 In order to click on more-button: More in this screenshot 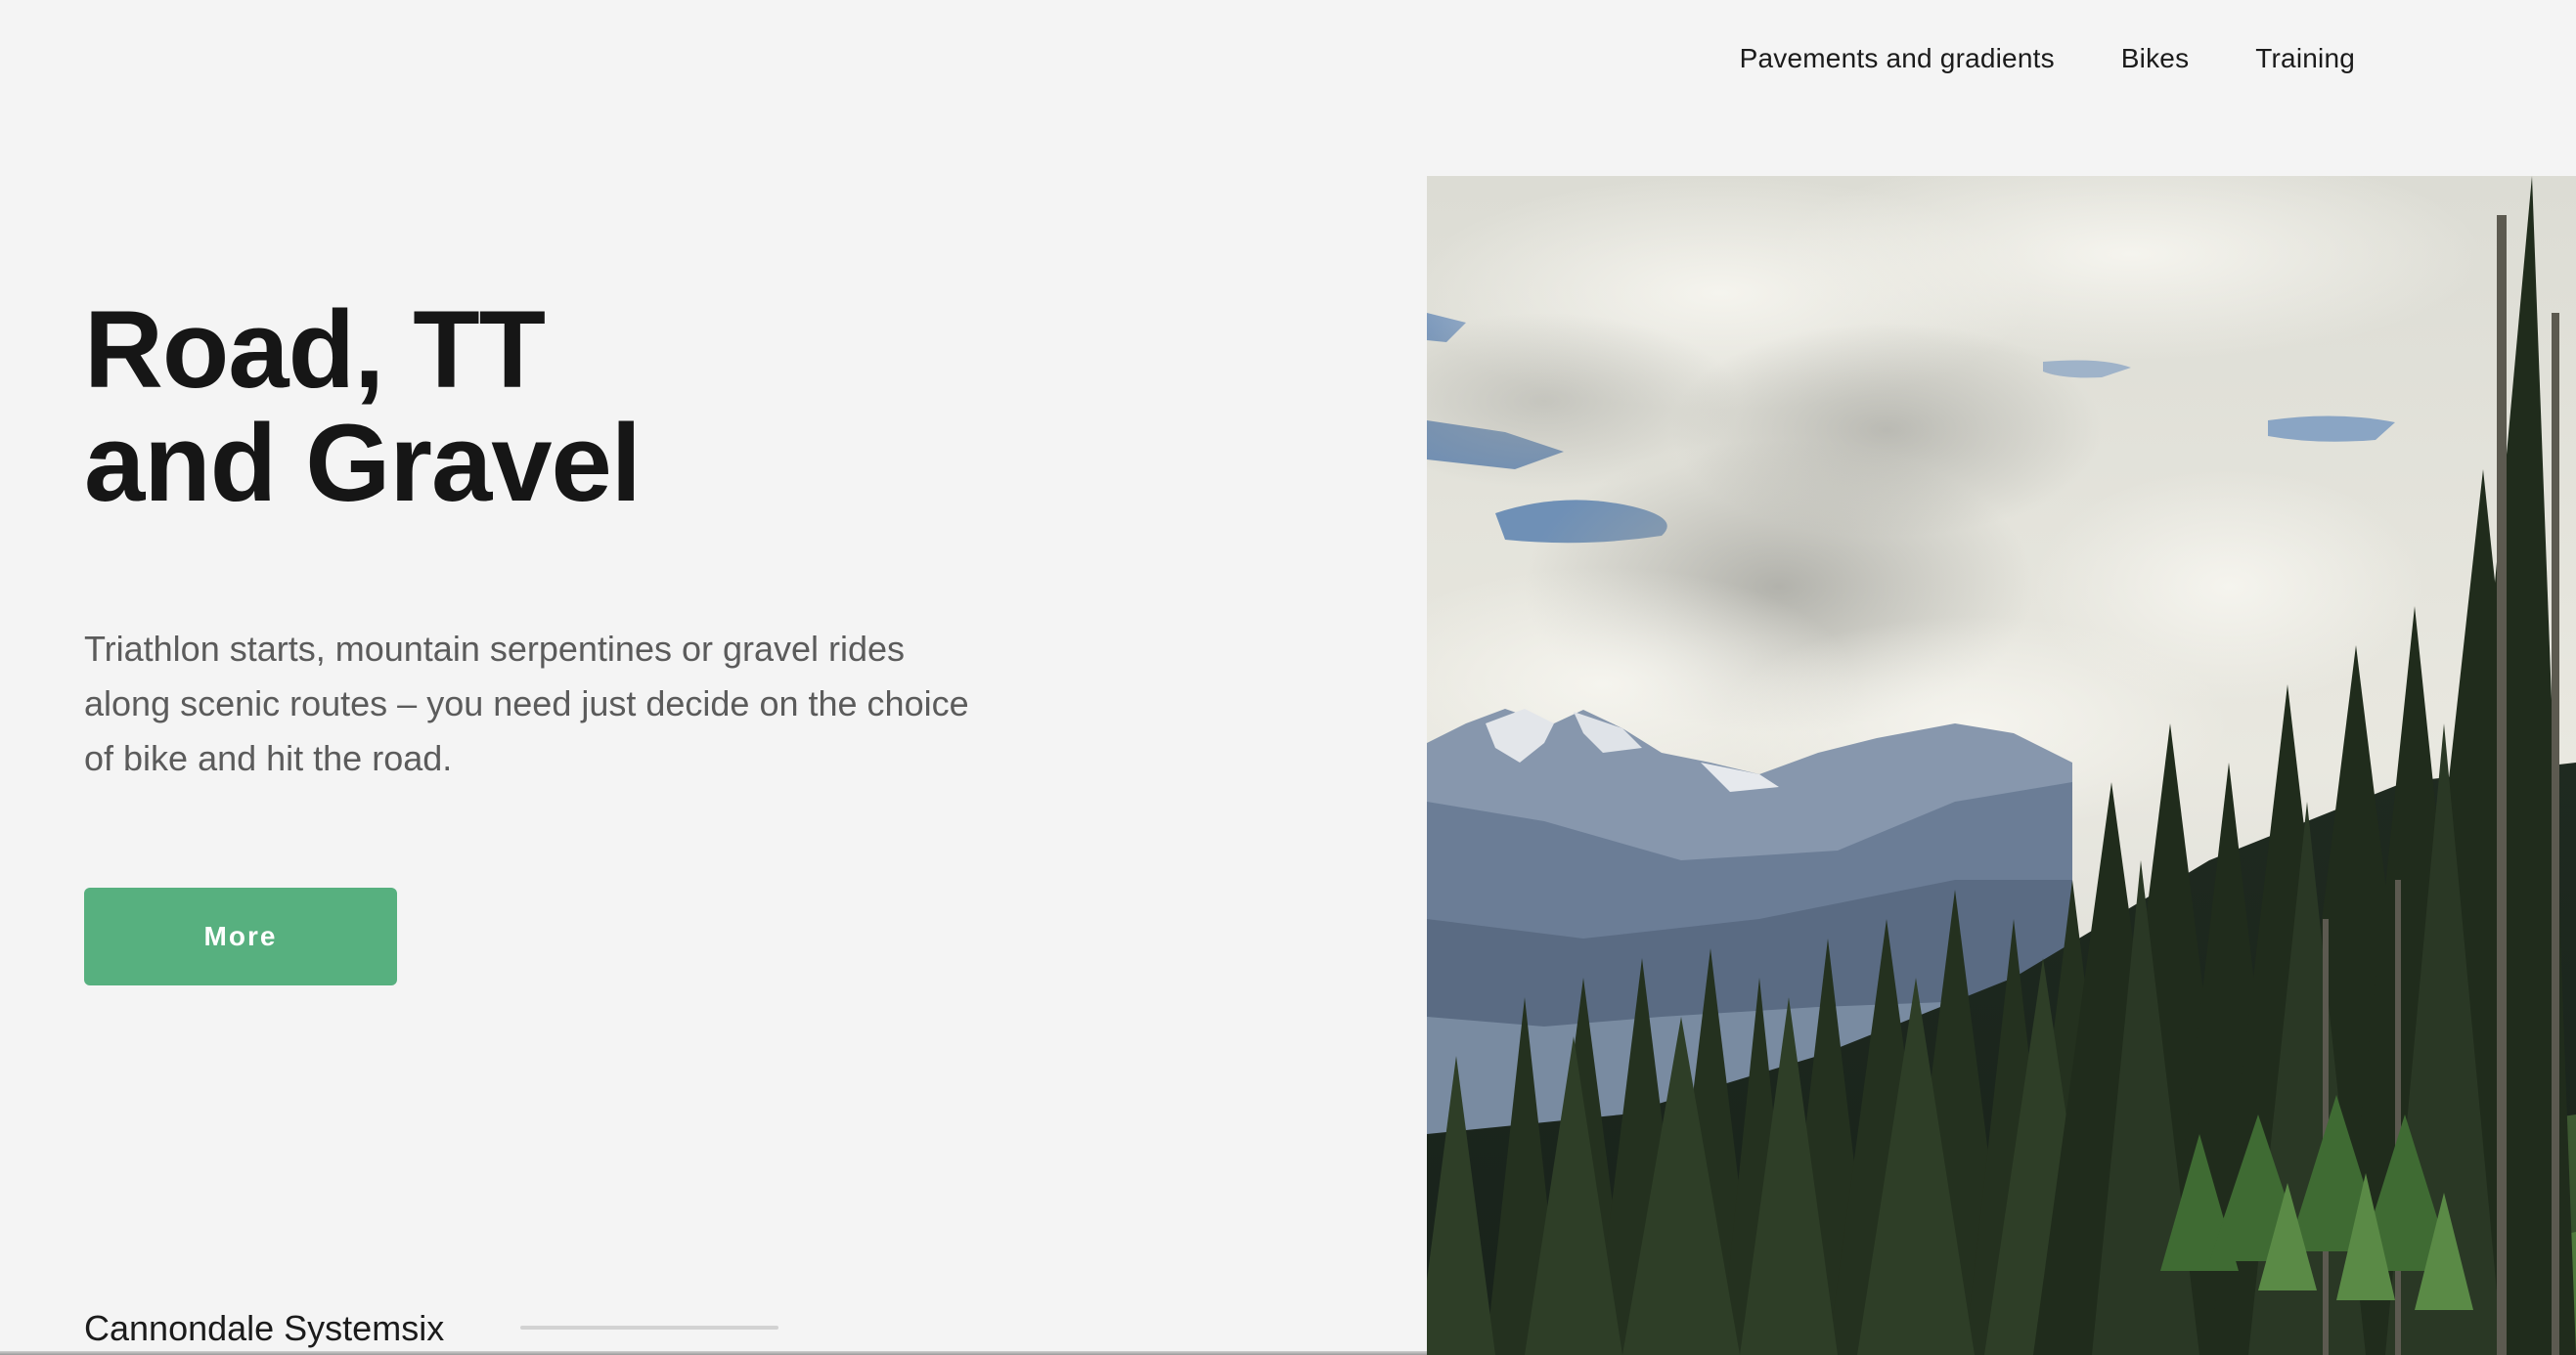, I will do `click(240, 936)`.